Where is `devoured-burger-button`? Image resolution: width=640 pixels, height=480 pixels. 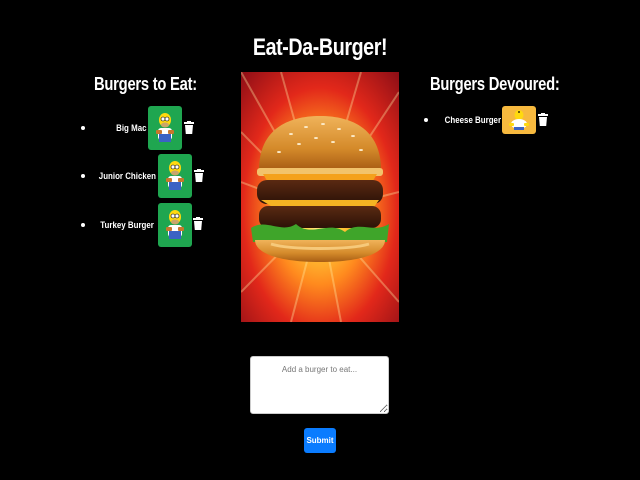
devoured-burger-button is located at coordinates (519, 120).